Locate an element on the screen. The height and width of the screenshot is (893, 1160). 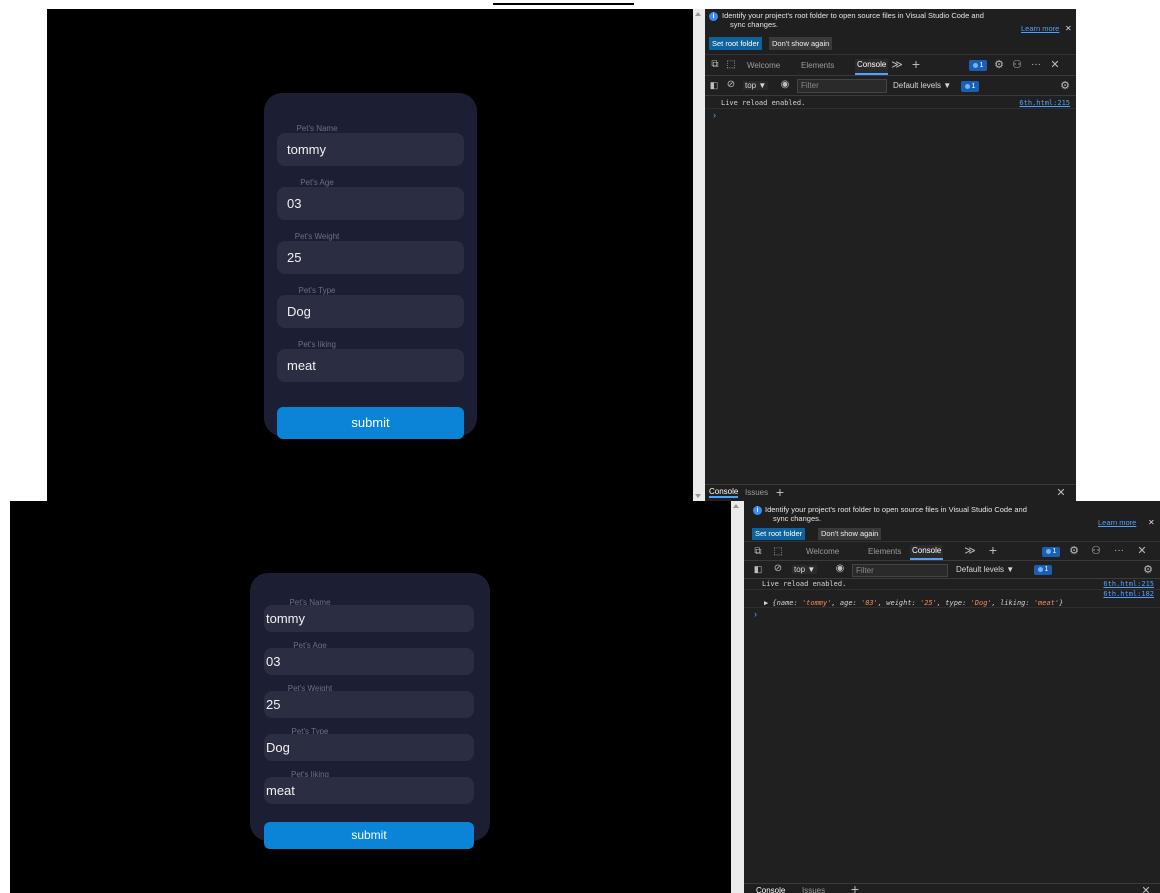
learn-more-link-2: Learn more is located at coordinates (1117, 522).